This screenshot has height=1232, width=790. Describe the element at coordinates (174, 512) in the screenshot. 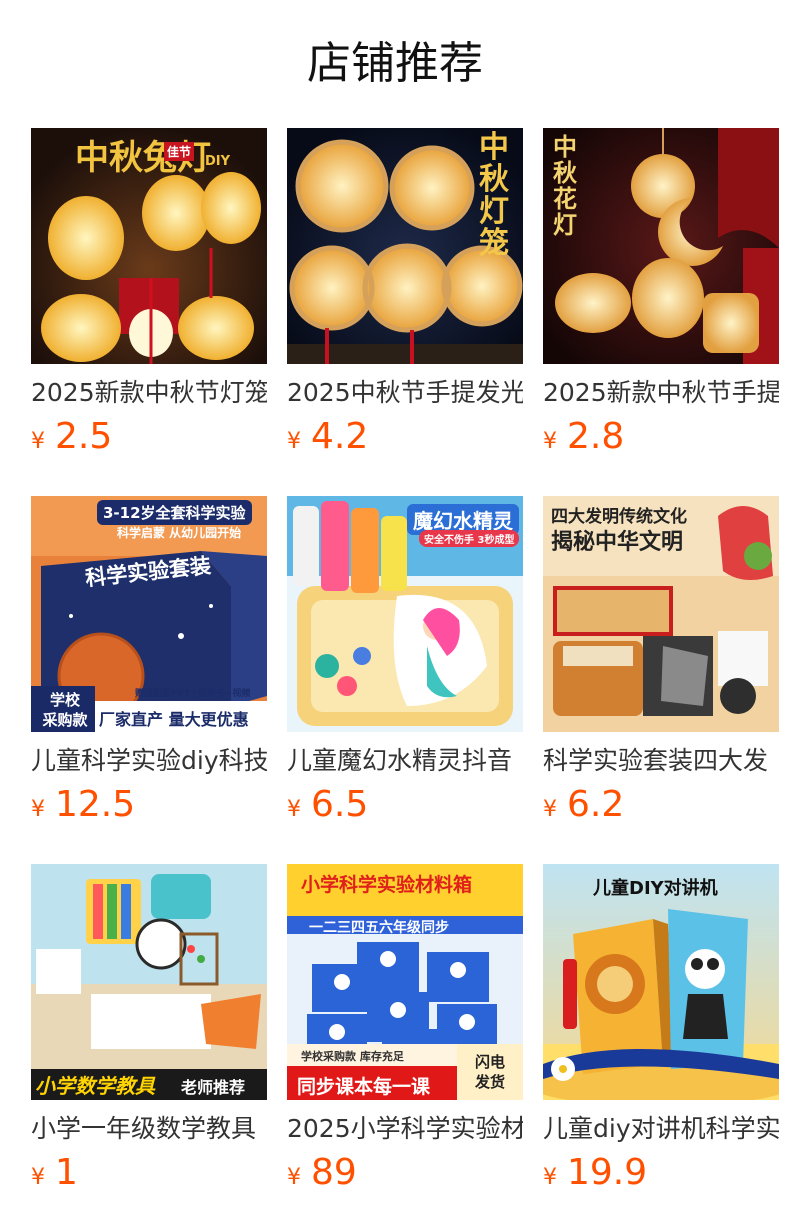

I see `image-caption: 3-12岁全套科学实验` at that location.